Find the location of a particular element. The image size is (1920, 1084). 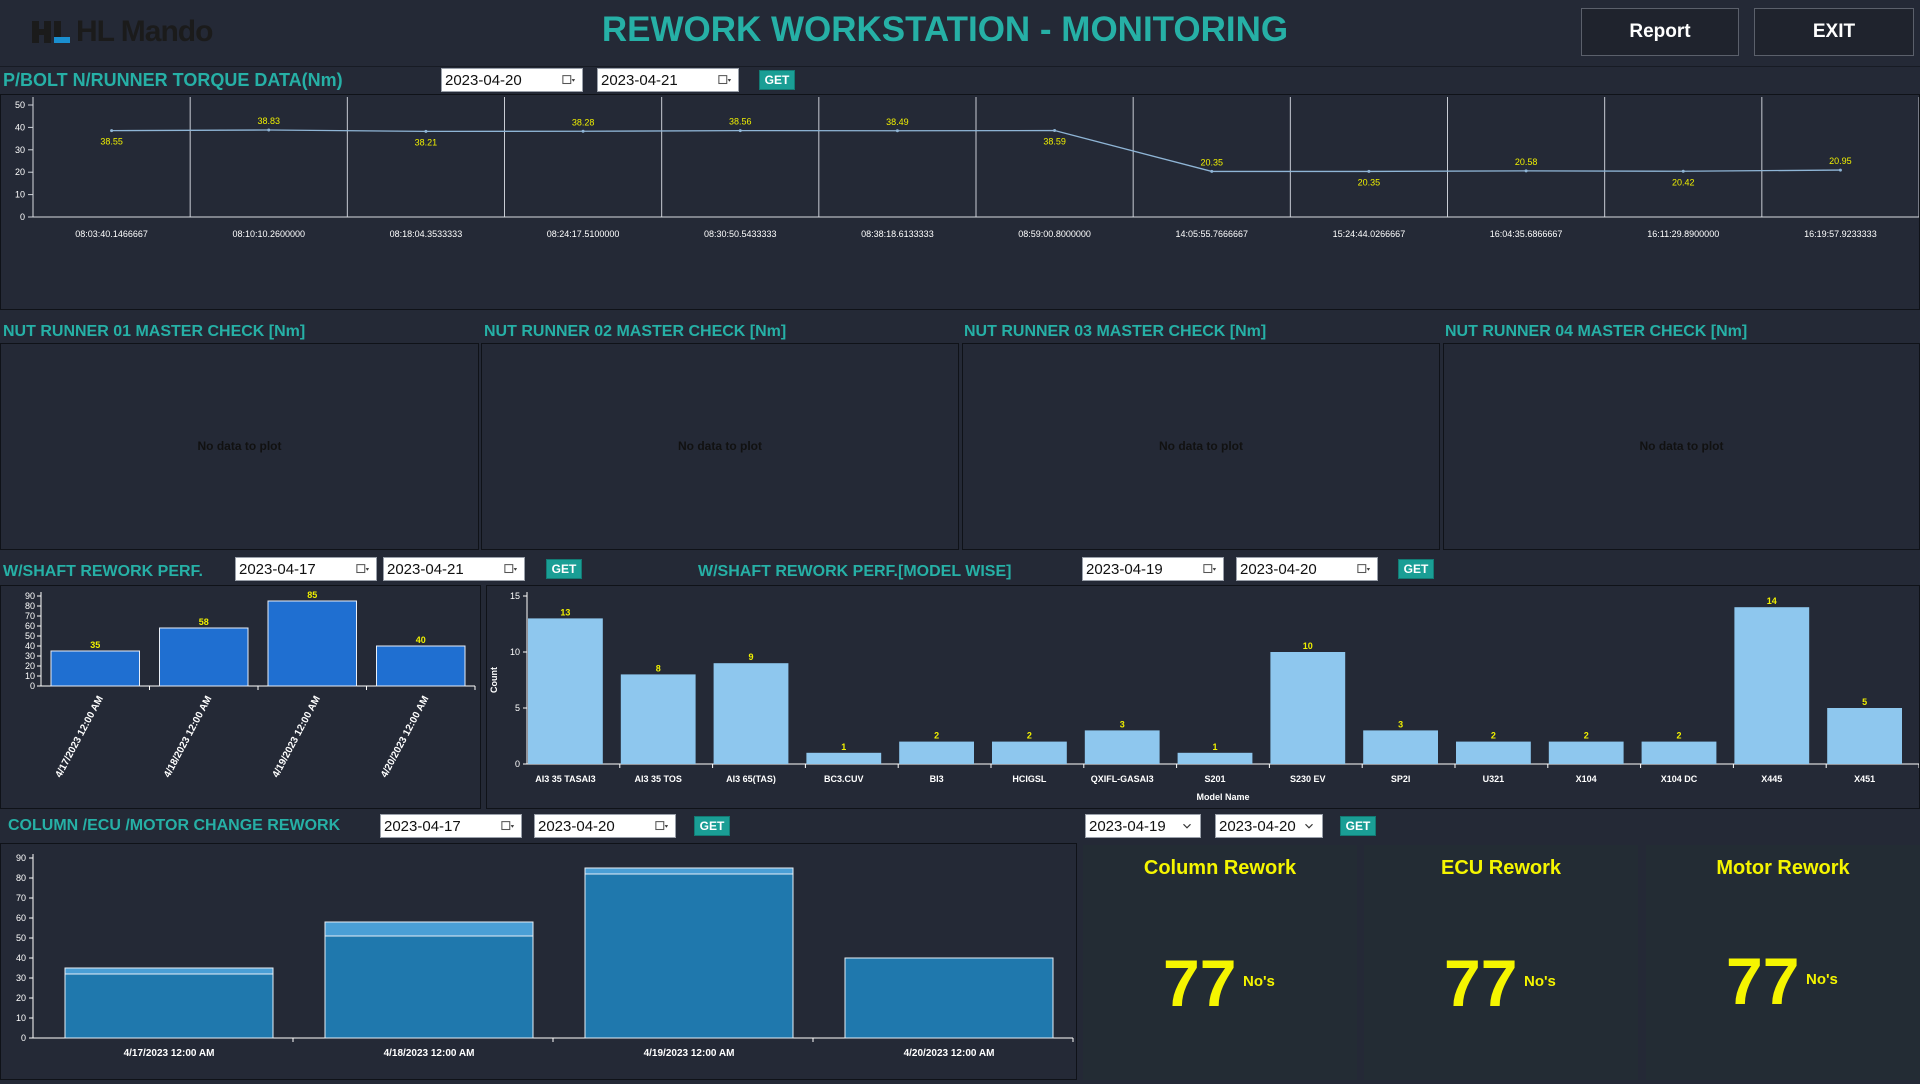

logo-text: HL Mando is located at coordinates (144, 31).